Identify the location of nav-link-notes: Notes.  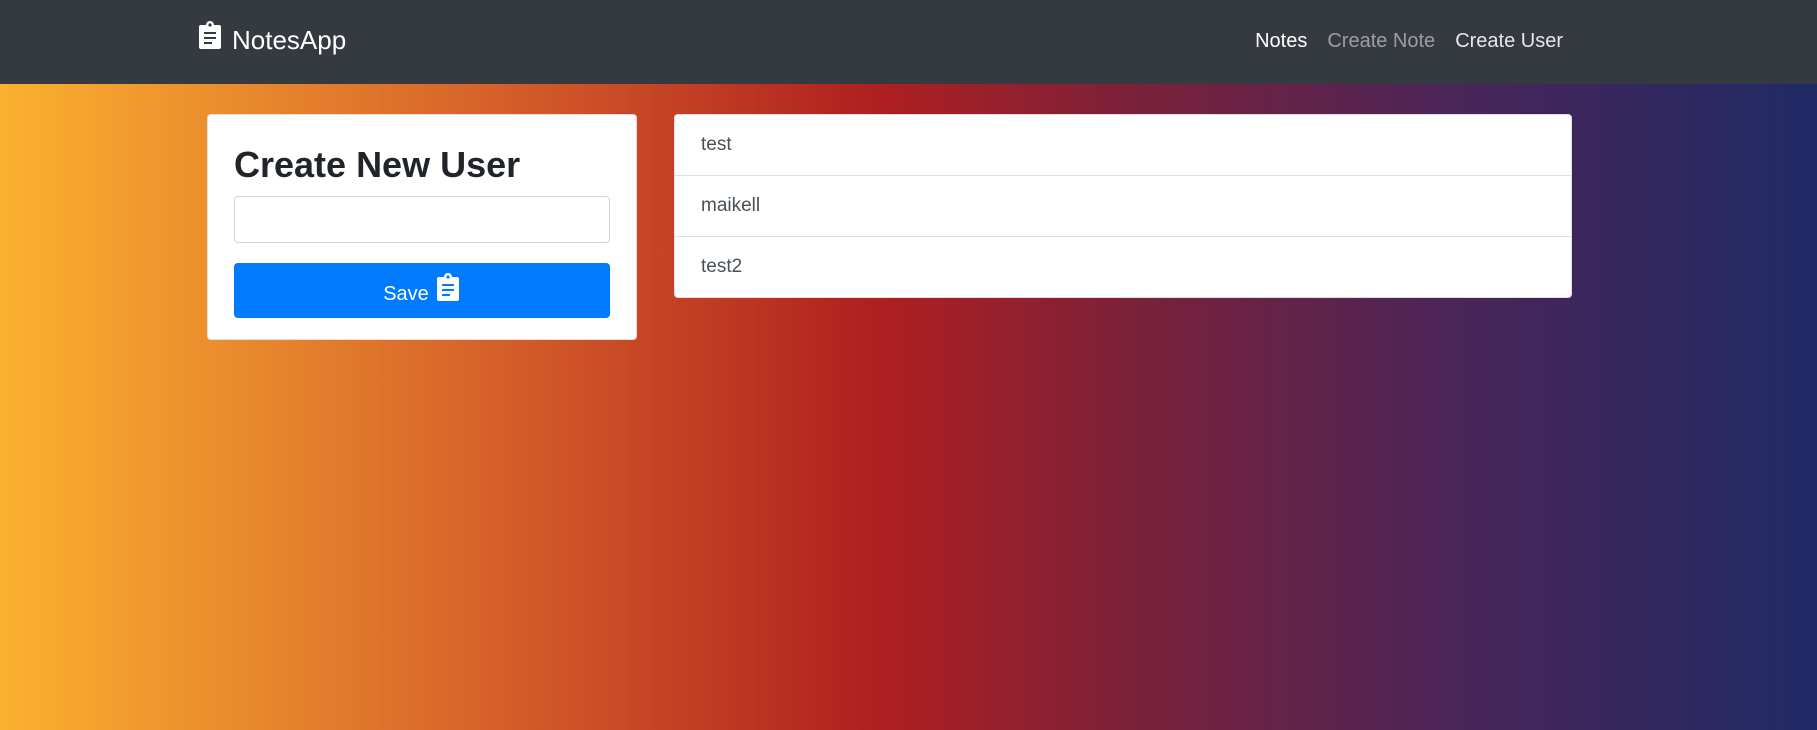
(1281, 41).